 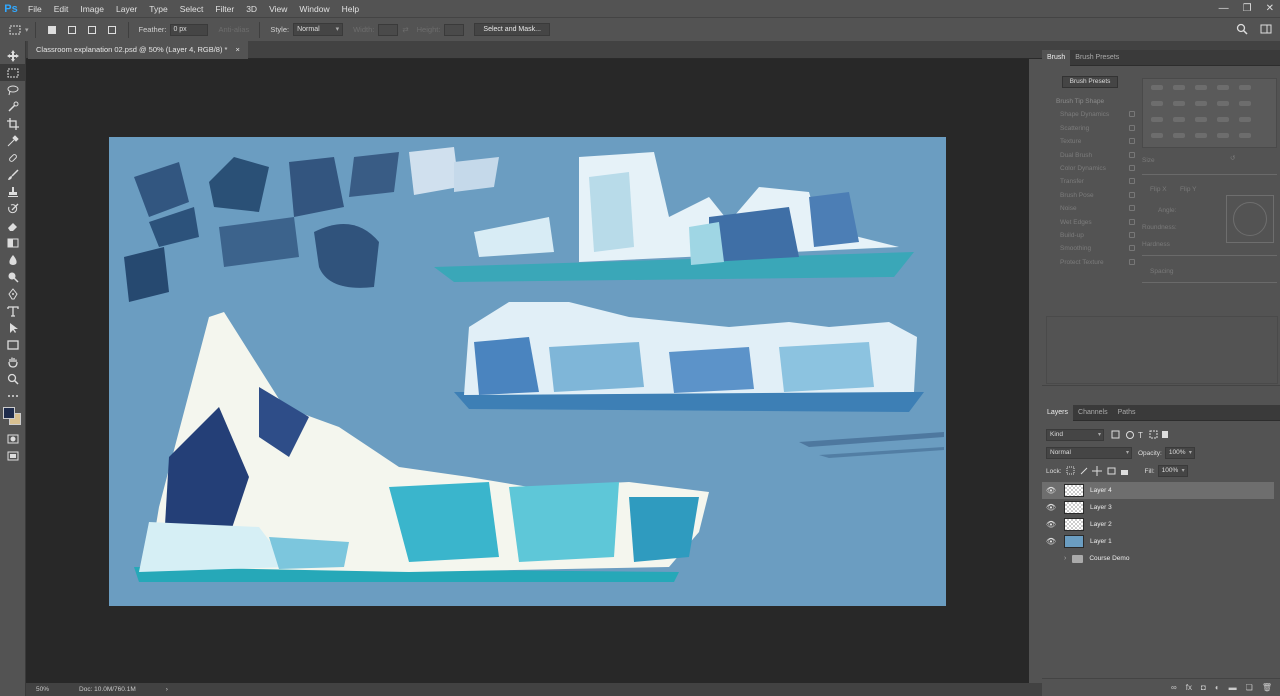 I want to click on tab-brush: Brush, so click(x=1056, y=57).